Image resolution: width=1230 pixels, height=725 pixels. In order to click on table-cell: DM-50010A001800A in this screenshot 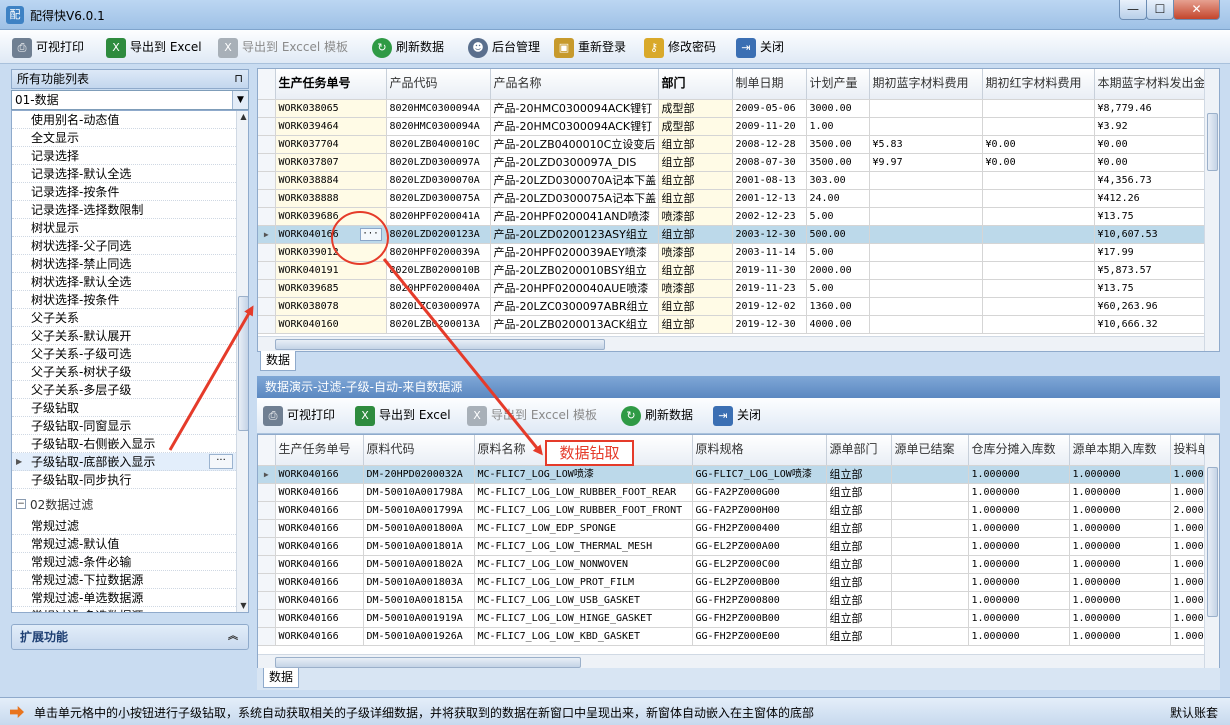, I will do `click(419, 528)`.